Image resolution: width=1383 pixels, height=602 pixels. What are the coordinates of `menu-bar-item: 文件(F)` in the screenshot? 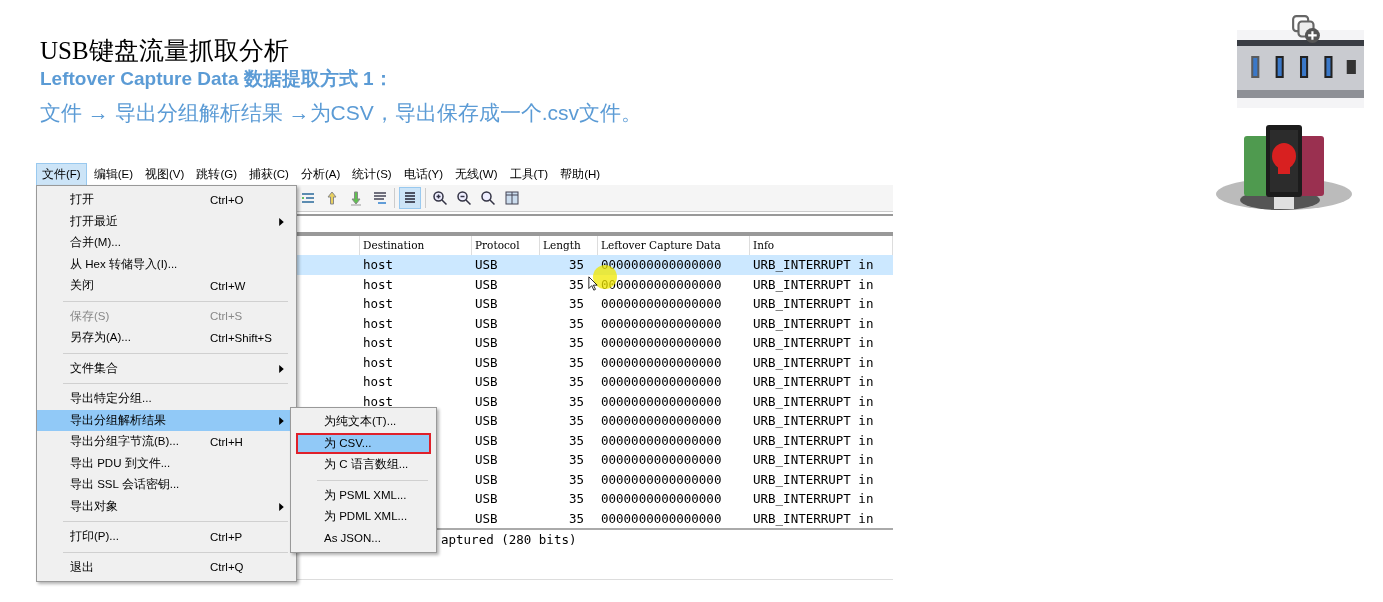 It's located at (61, 174).